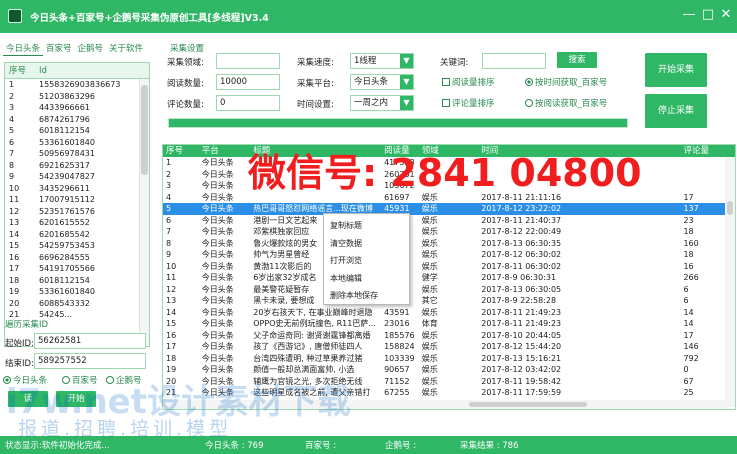  What do you see at coordinates (730, 208) in the screenshot?
I see `results-vertical-scroll-thumb` at bounding box center [730, 208].